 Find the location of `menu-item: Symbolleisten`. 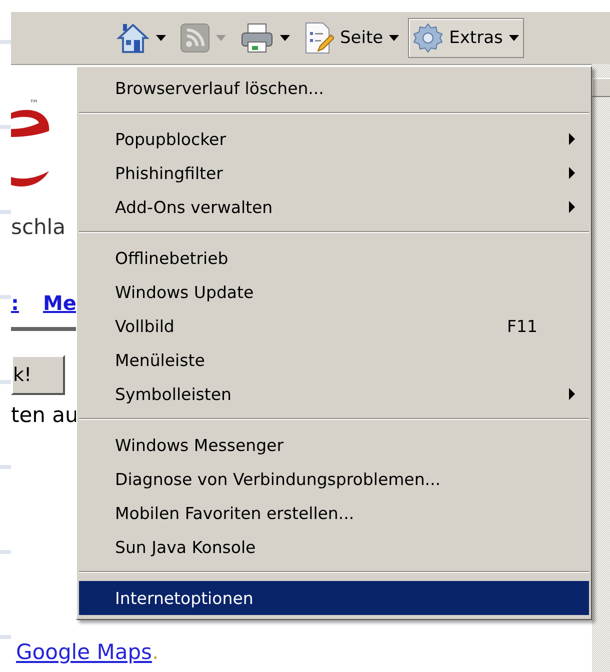

menu-item: Symbolleisten is located at coordinates (334, 394).